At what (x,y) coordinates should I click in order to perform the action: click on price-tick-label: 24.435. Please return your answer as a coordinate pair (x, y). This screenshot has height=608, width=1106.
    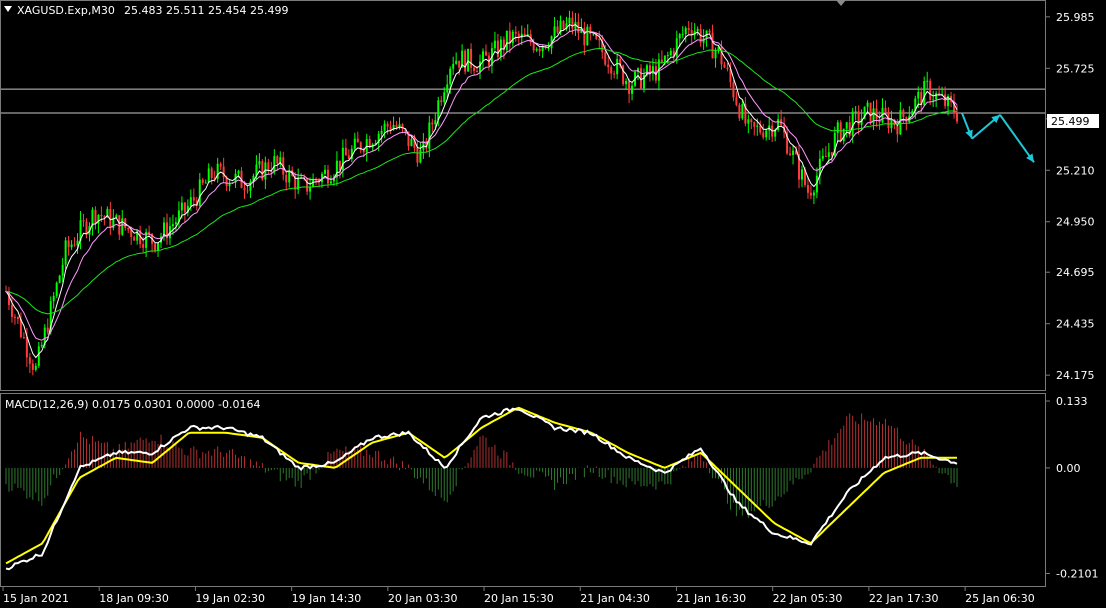
    Looking at the image, I should click on (1075, 324).